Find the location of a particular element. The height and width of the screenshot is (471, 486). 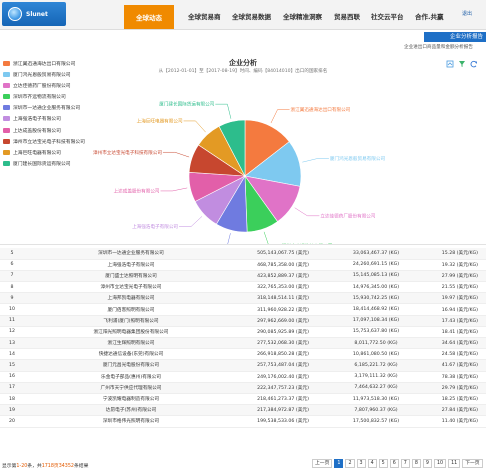

company-name: 广州市天宁供应代理有限公司 is located at coordinates (131, 388).